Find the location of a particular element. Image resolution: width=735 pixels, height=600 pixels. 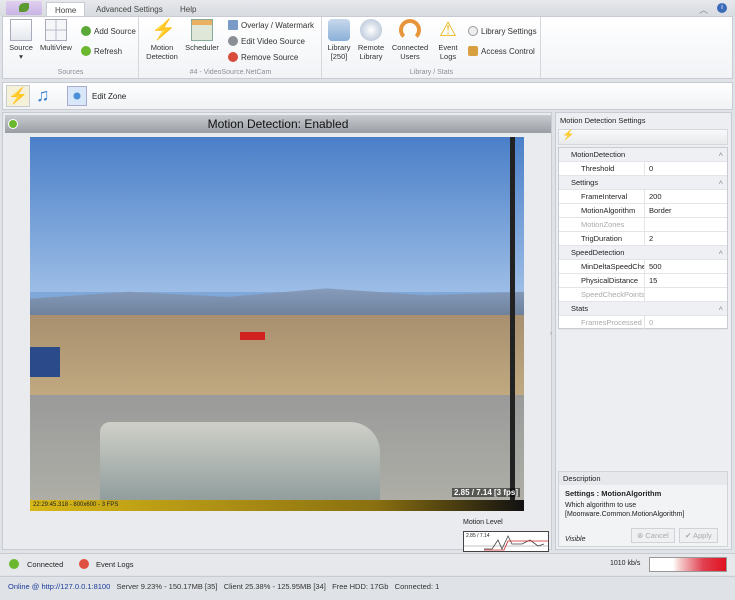

event-logs-indicator-icon is located at coordinates (84, 564).